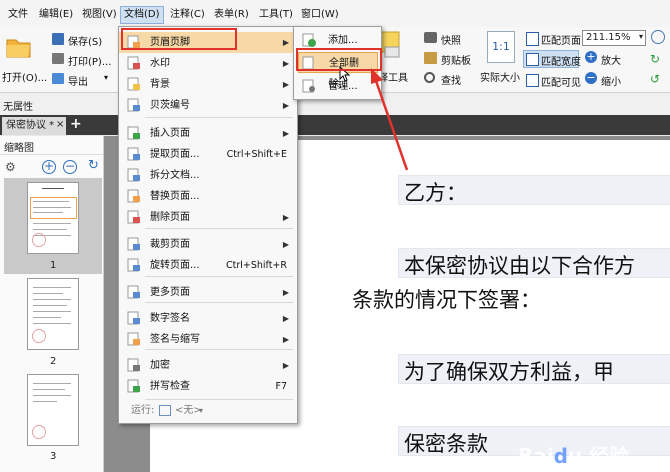 The width and height of the screenshot is (670, 472). What do you see at coordinates (614, 38) in the screenshot?
I see `zoom-combobox: 211.15% ▾` at bounding box center [614, 38].